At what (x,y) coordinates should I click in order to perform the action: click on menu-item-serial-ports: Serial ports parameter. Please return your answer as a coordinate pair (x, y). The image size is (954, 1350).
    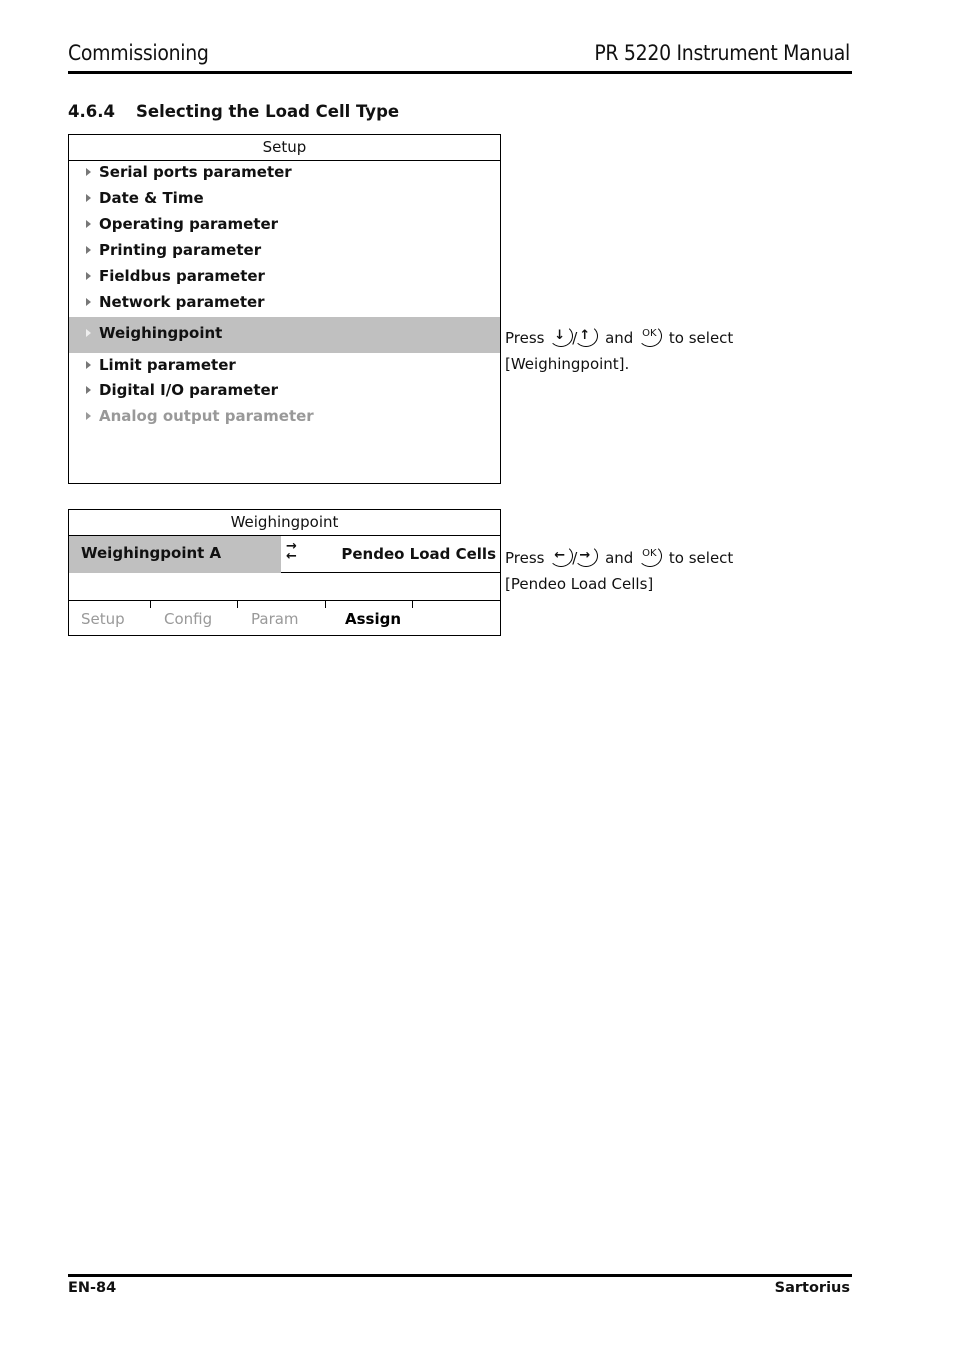
    Looking at the image, I should click on (284, 172).